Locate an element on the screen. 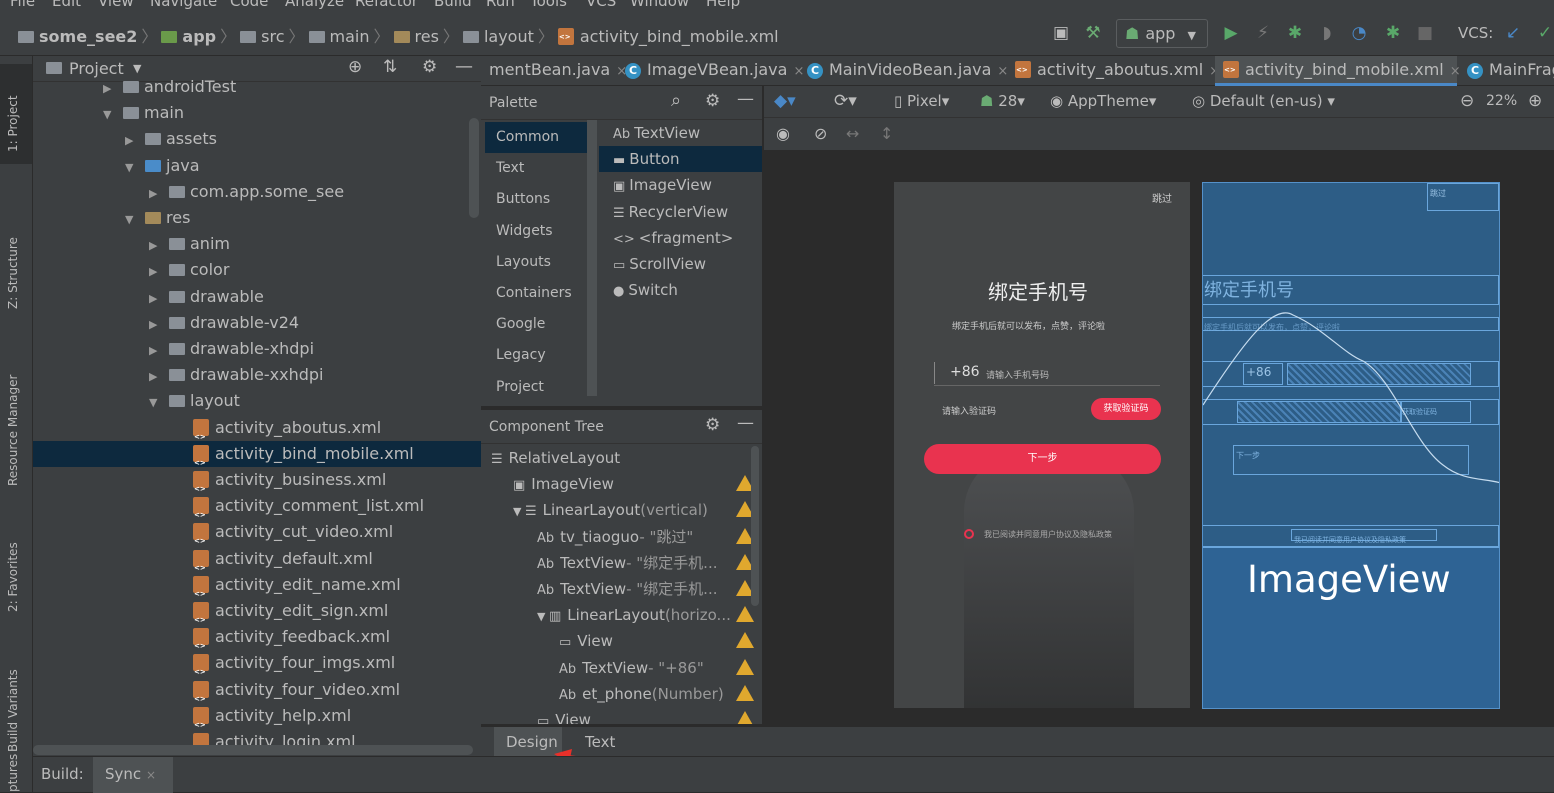 The height and width of the screenshot is (793, 1554). menu-item-vcs: VCS is located at coordinates (601, 5).